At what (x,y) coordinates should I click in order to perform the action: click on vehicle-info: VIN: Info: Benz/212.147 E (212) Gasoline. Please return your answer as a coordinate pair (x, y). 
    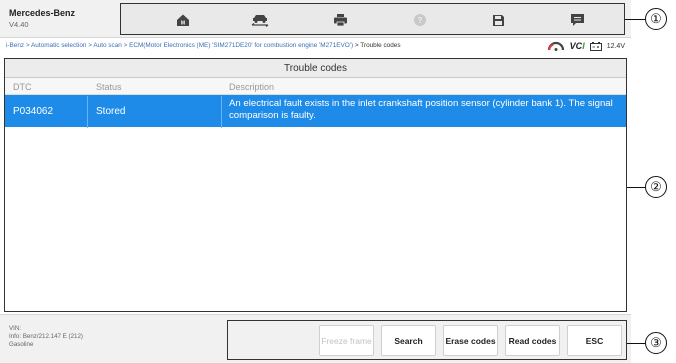
    Looking at the image, I should click on (46, 337).